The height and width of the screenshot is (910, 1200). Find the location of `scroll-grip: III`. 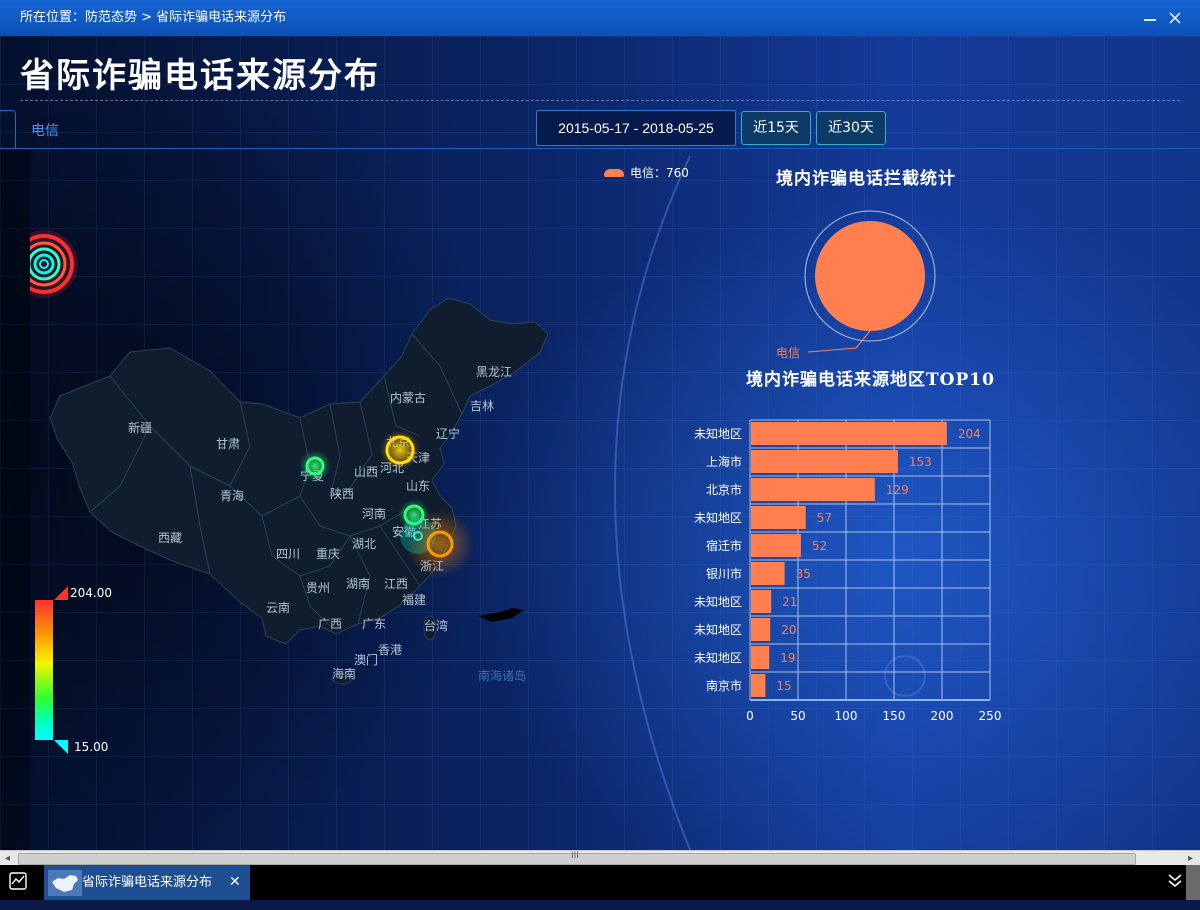

scroll-grip: III is located at coordinates (575, 856).